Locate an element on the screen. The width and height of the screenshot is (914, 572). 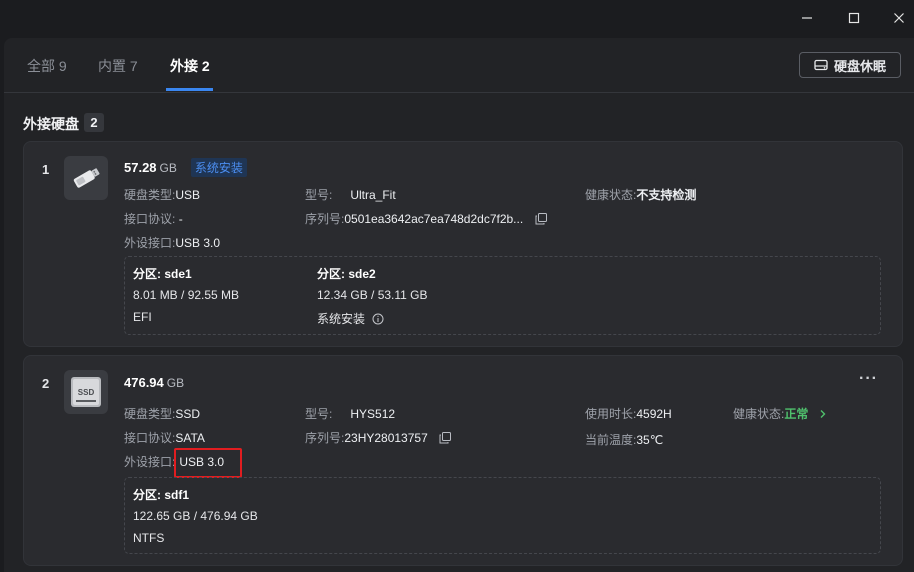
active-tab-indicator is located at coordinates (189, 89).